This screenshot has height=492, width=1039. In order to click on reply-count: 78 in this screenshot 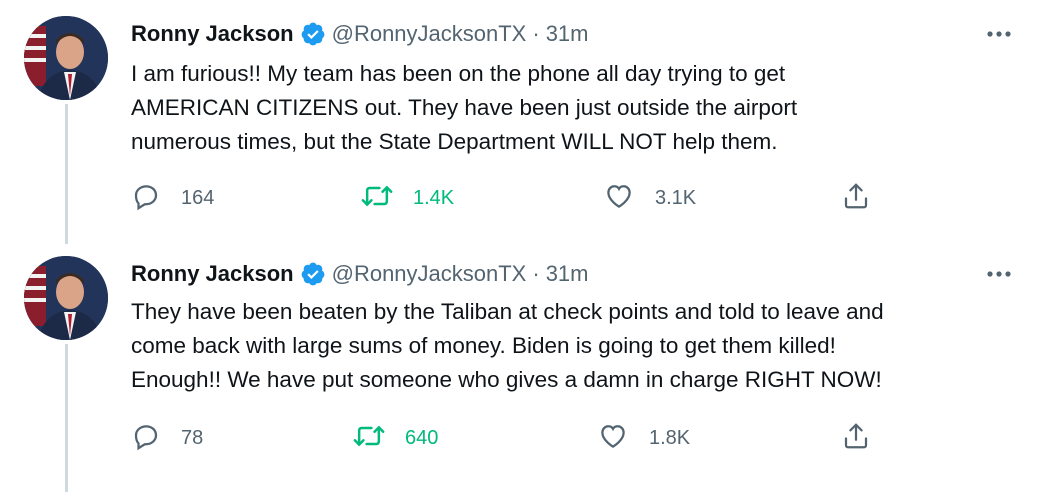, I will do `click(192, 437)`.